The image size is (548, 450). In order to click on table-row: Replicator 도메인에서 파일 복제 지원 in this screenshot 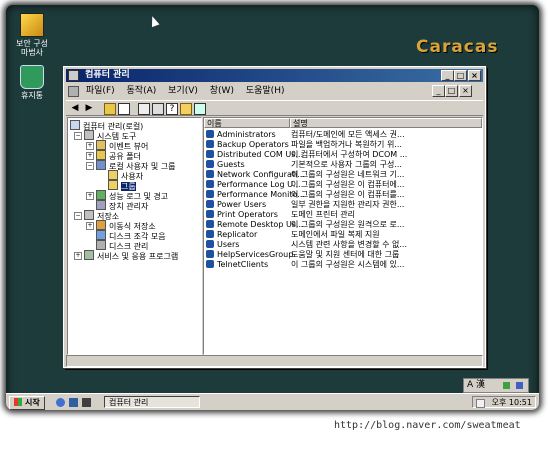, I will do `click(343, 235)`.